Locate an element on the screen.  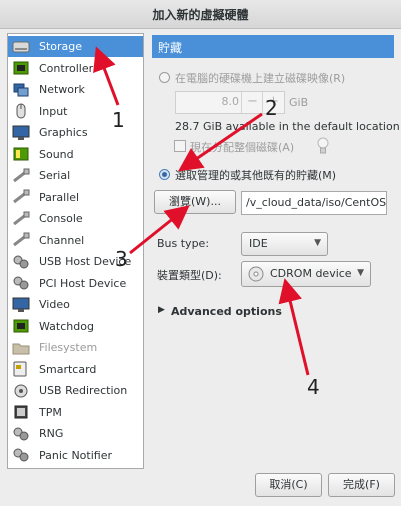
smartcard-icon is located at coordinates (20, 369).